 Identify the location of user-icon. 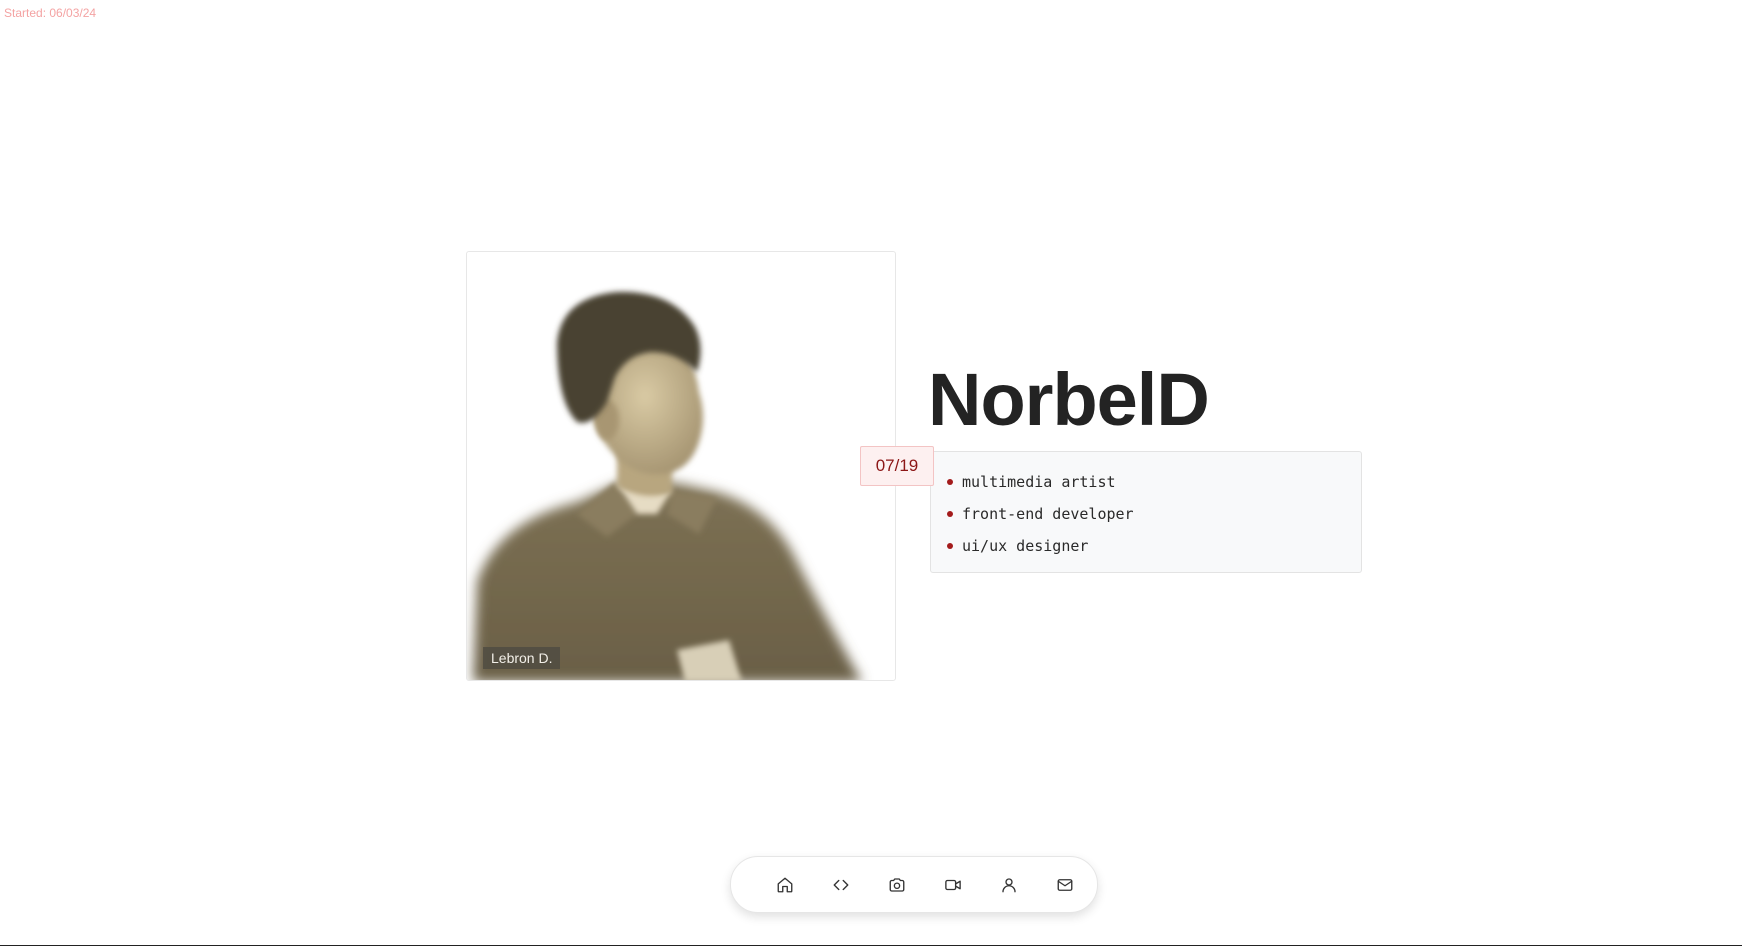
(1009, 884).